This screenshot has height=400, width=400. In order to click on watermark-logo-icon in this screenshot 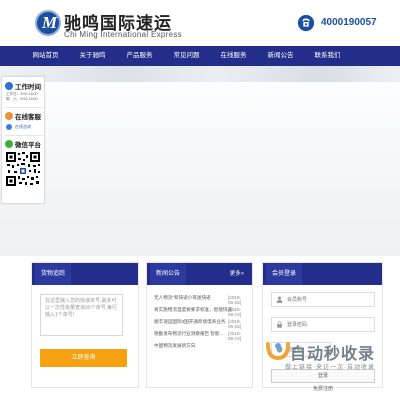, I will do `click(278, 351)`.